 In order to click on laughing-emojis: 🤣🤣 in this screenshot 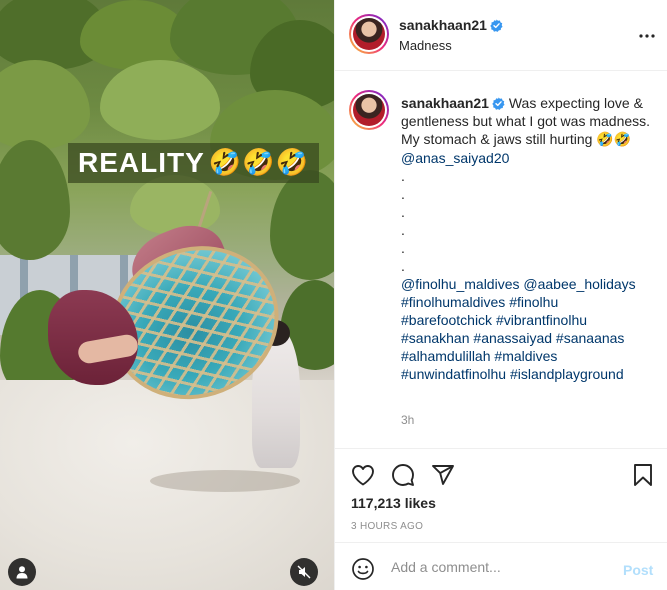, I will do `click(614, 140)`.